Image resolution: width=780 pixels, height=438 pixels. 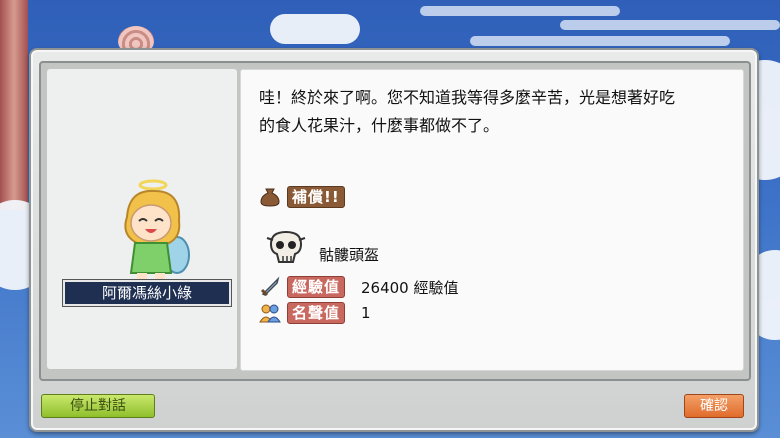 I want to click on fame-value: 1, so click(x=366, y=313).